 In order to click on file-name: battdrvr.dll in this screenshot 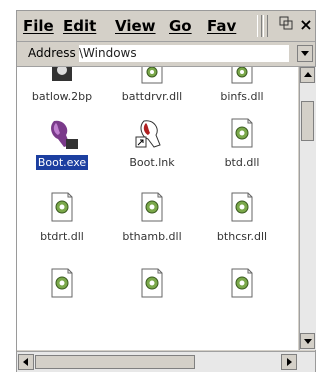, I will do `click(152, 96)`.